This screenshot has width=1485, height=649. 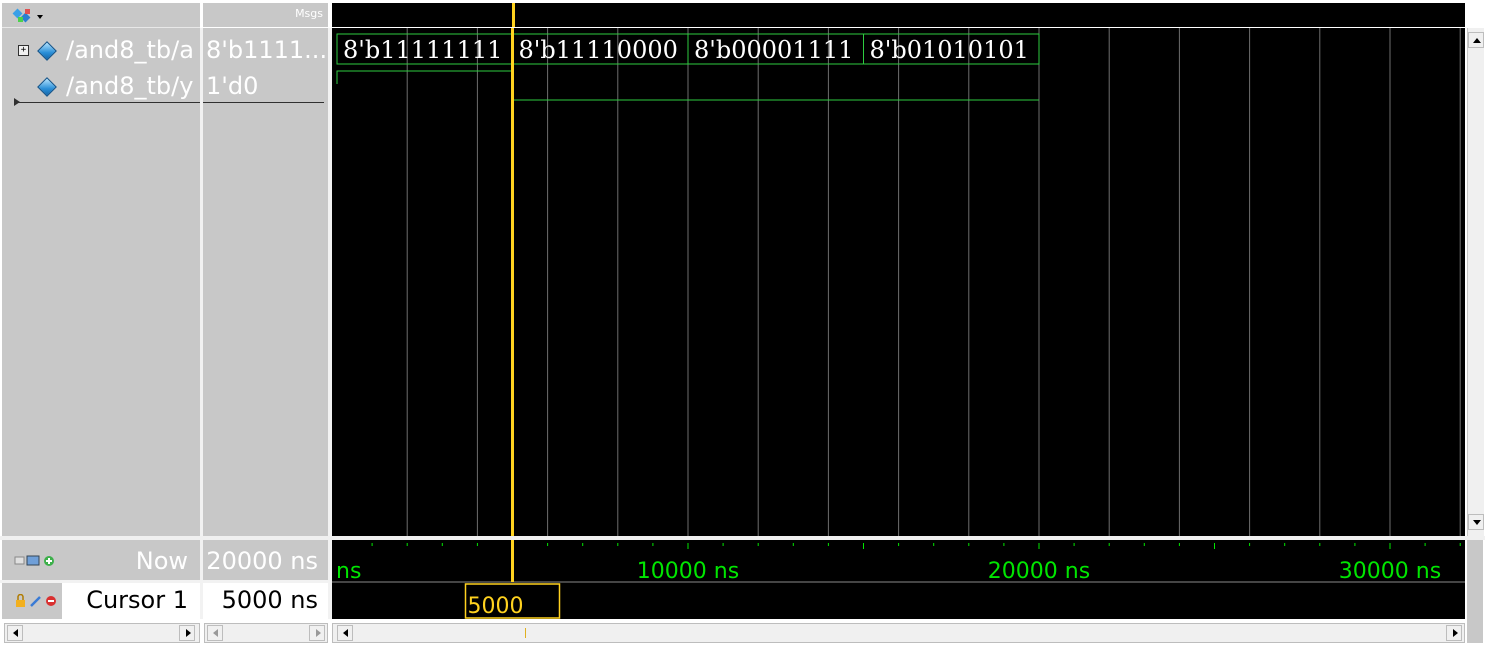 What do you see at coordinates (27, 16) in the screenshot?
I see `wave-window-icon` at bounding box center [27, 16].